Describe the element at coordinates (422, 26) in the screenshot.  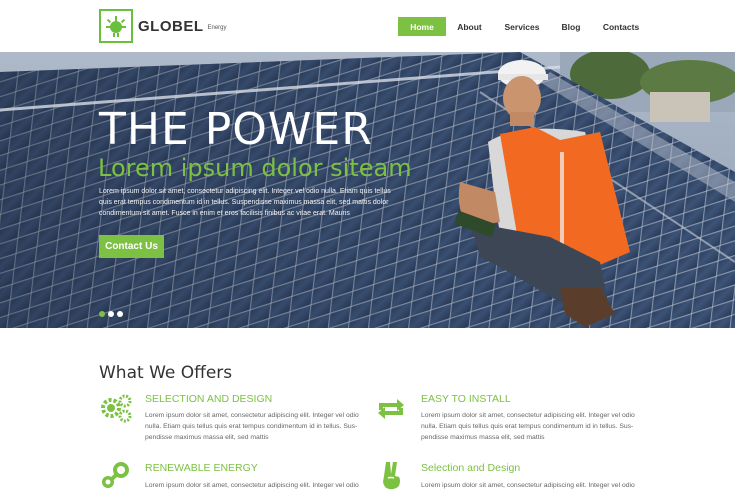
I see `nav-home: Home` at that location.